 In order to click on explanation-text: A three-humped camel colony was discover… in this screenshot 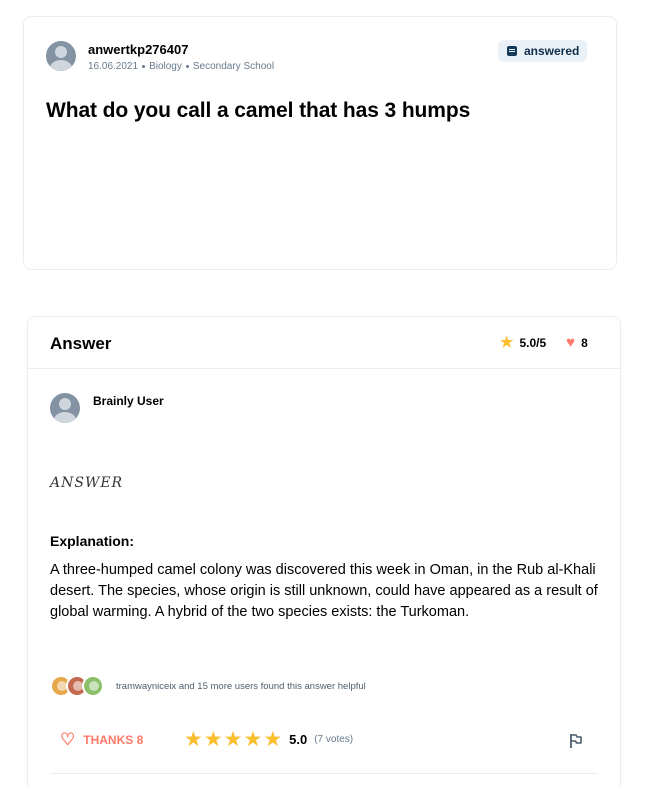, I will do `click(324, 591)`.